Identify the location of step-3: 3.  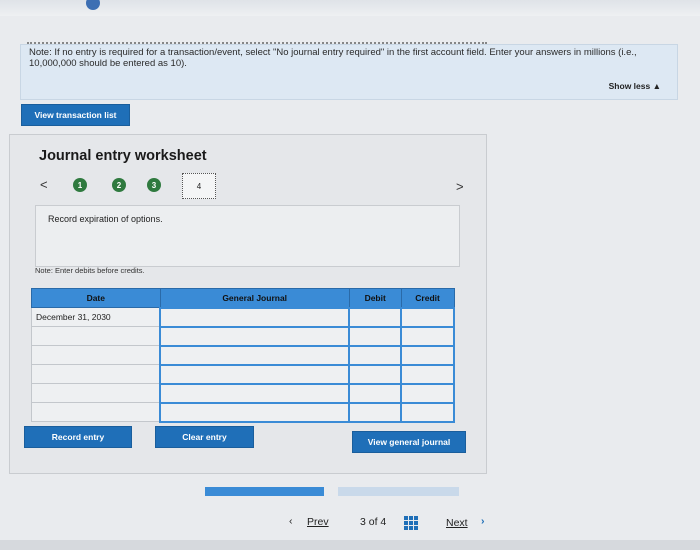
(154, 185).